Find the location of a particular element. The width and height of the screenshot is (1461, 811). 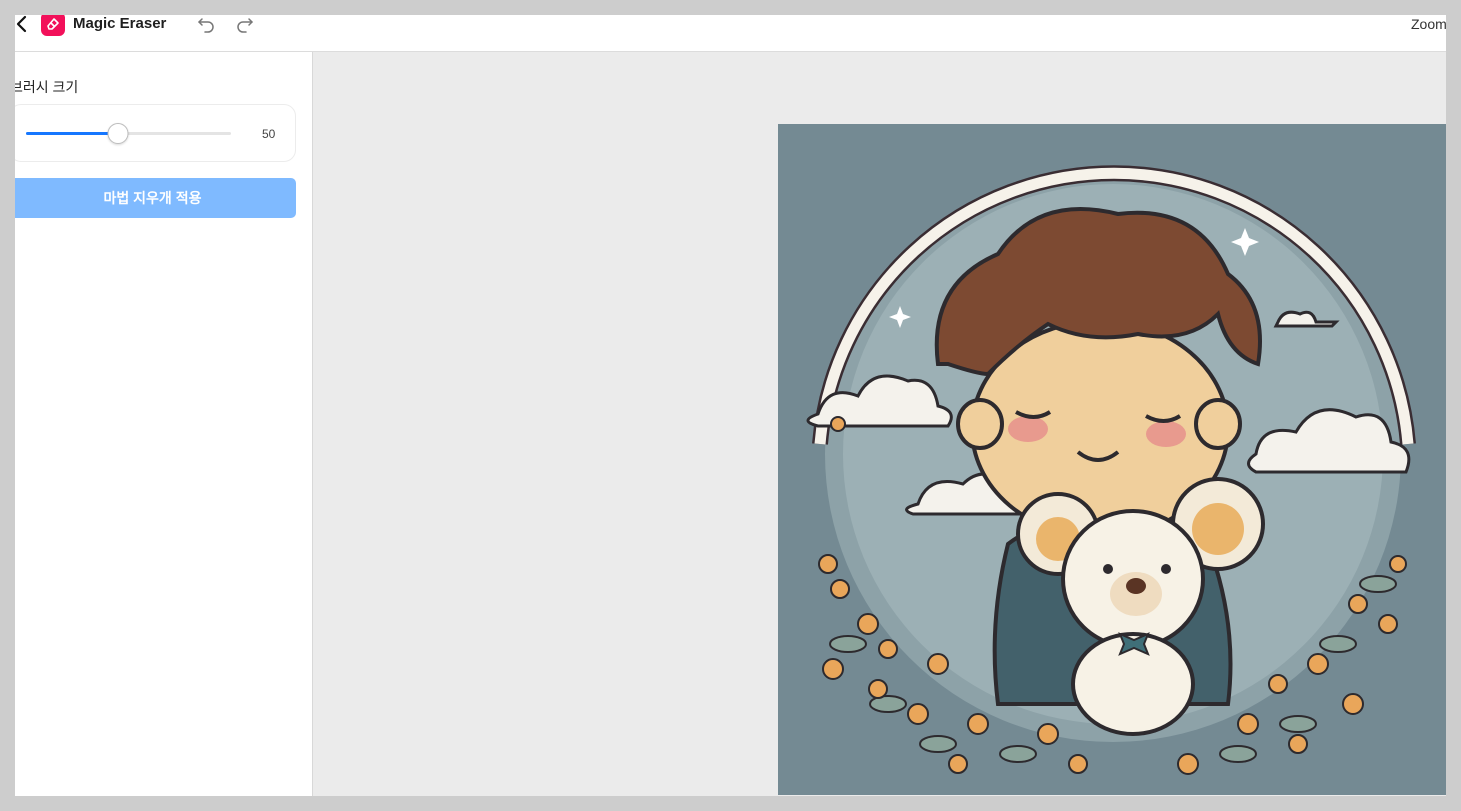

app-logo is located at coordinates (53, 24).